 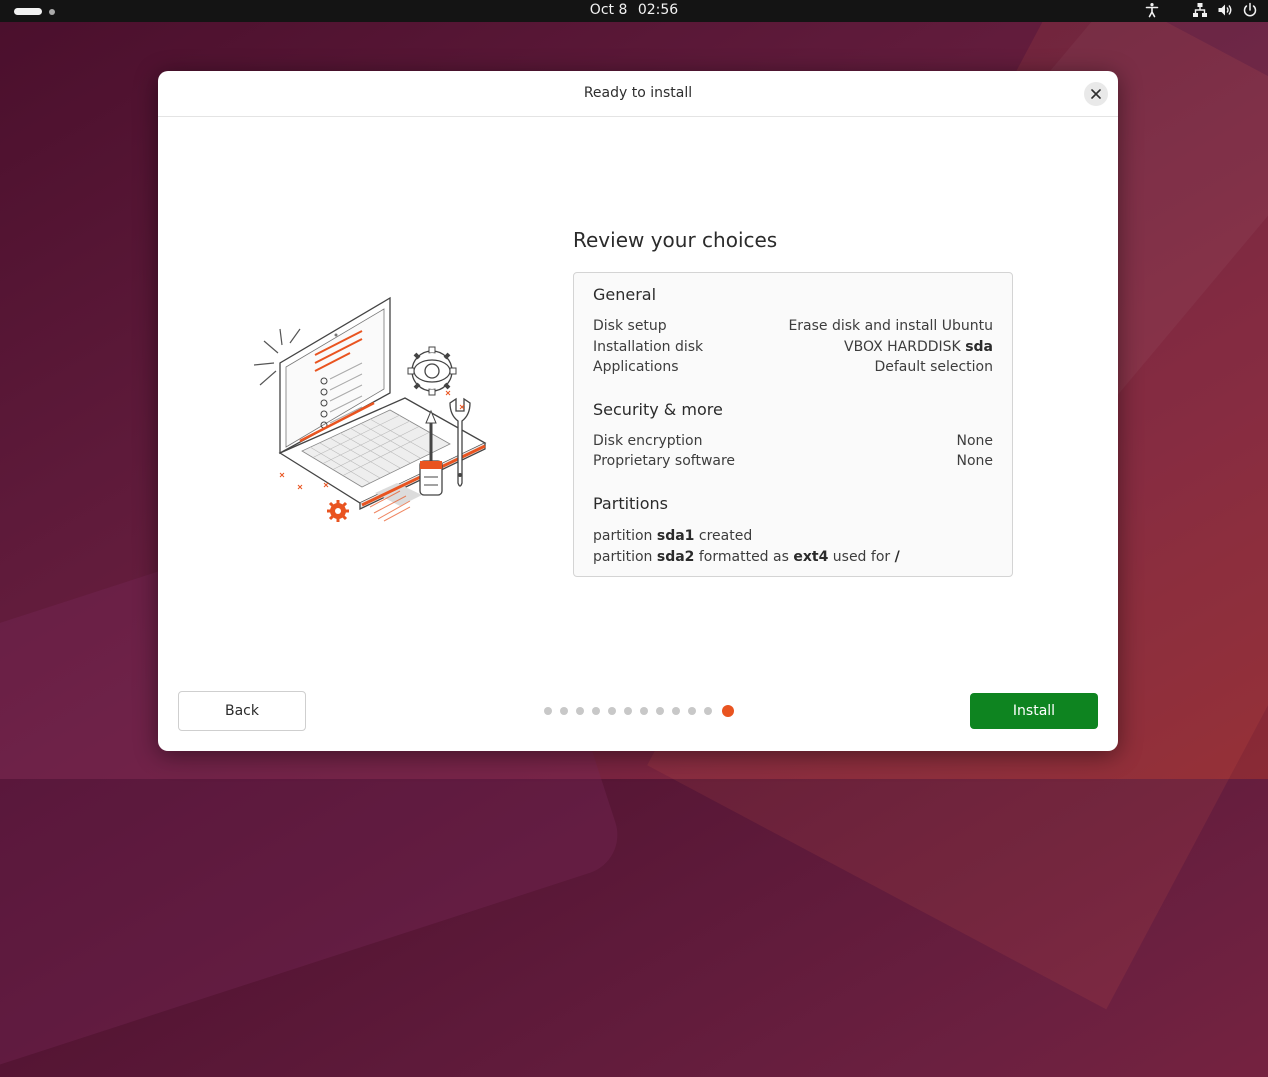 I want to click on section-title-security: Security & more, so click(x=658, y=409).